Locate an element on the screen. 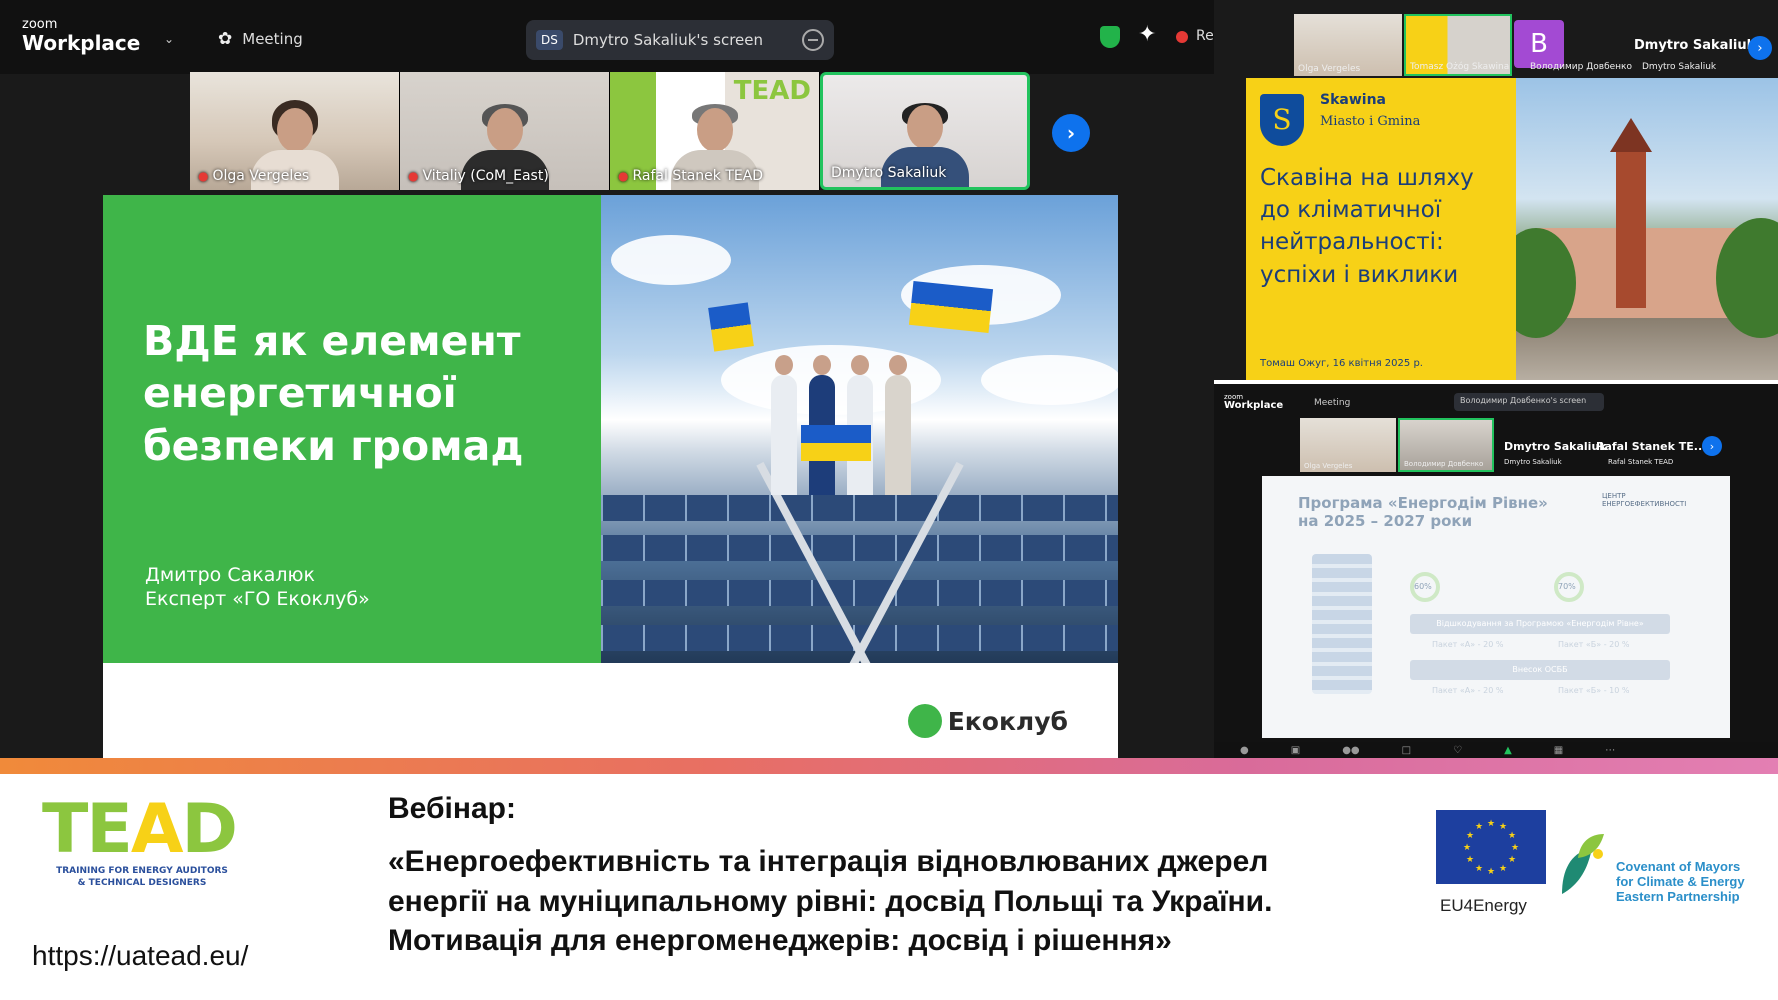  ecoclub-leaf-icon is located at coordinates (924, 721).